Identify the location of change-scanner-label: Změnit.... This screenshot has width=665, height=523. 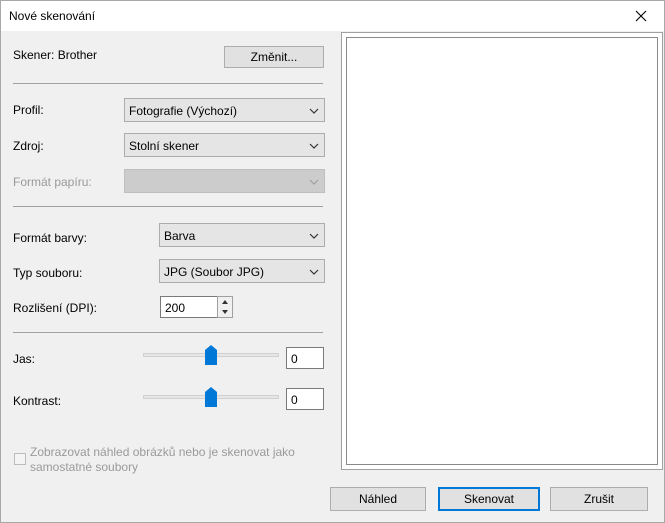
(274, 57).